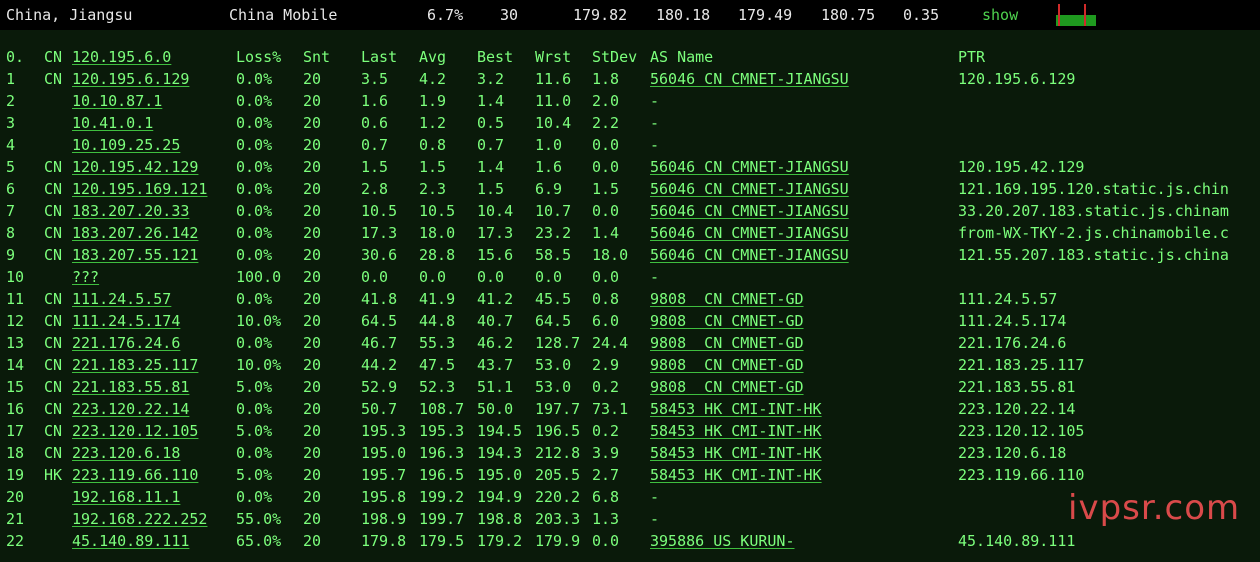  I want to click on cell-stdev: 2.2, so click(606, 123).